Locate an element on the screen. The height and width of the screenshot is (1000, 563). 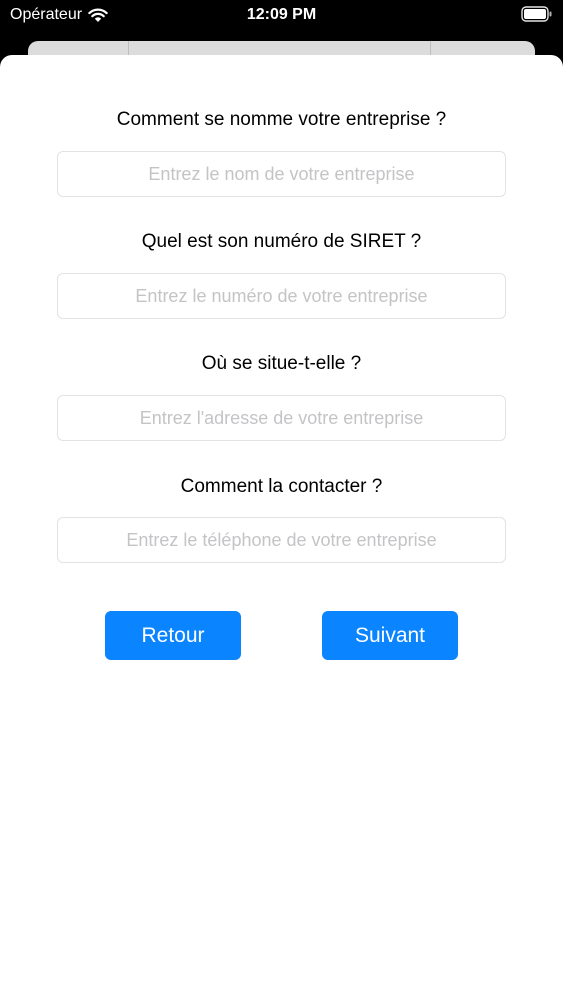
company-name-input is located at coordinates (281, 174).